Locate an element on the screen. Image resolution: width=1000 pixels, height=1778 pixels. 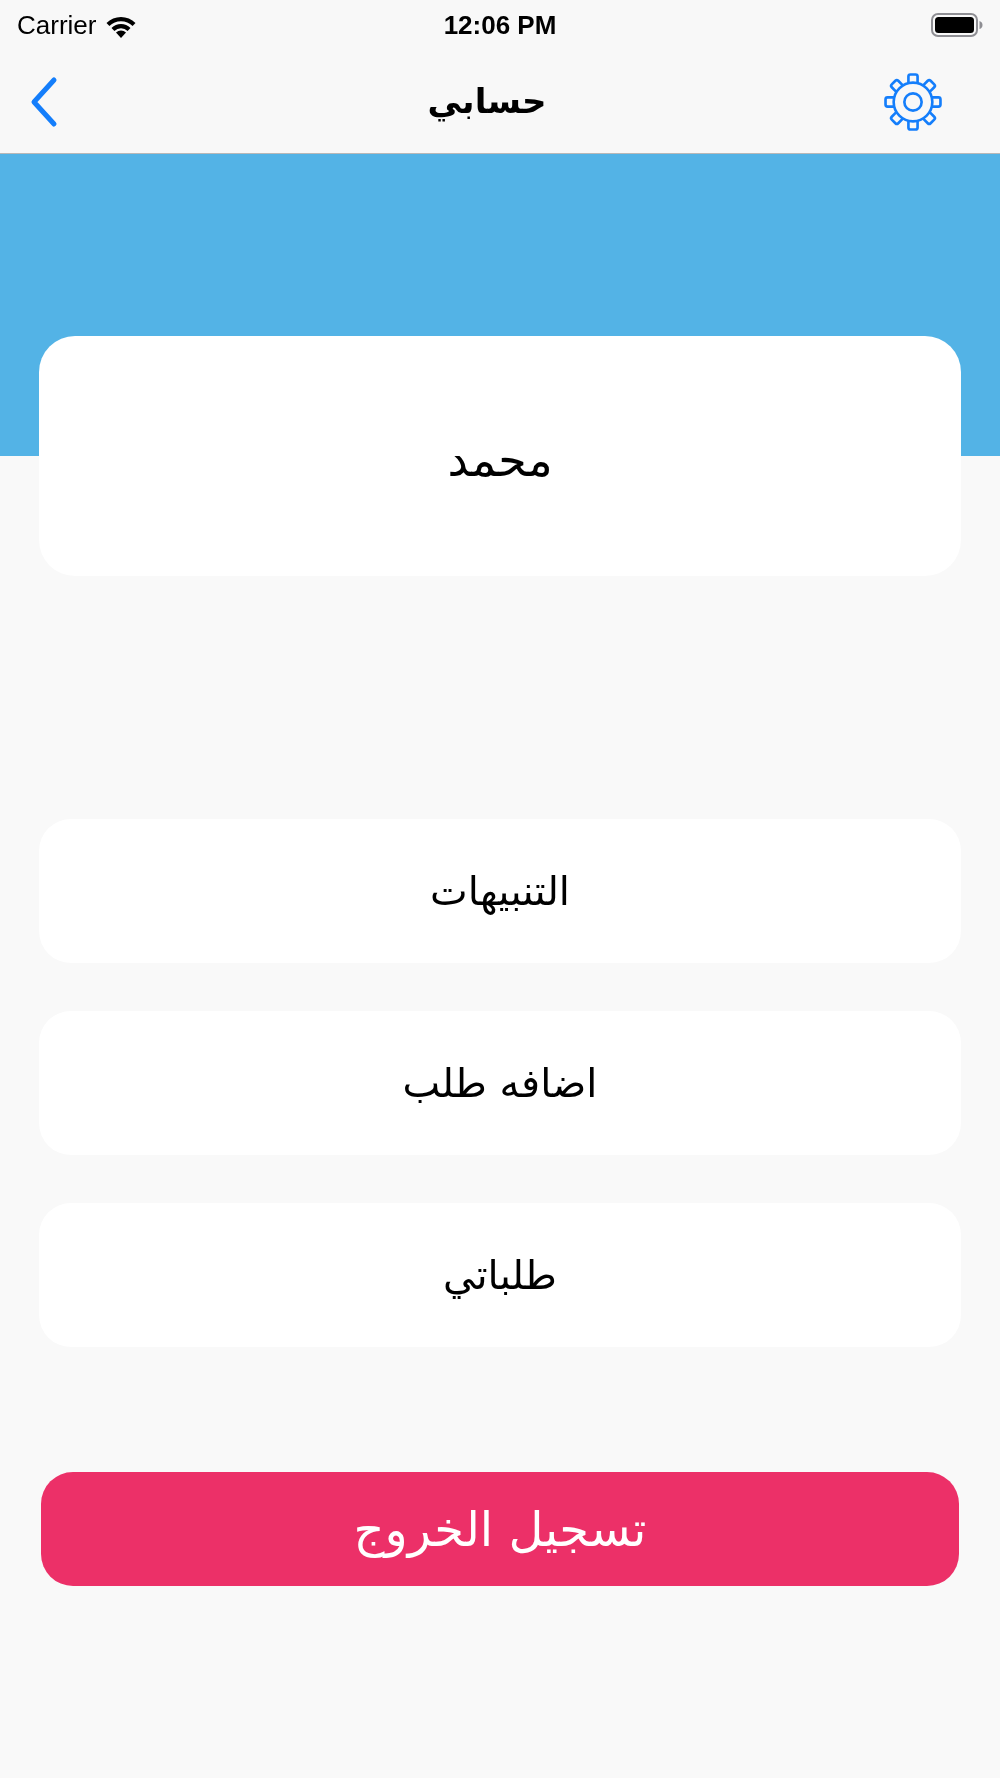
logout-button: تسجيل الخروج is located at coordinates (500, 1529).